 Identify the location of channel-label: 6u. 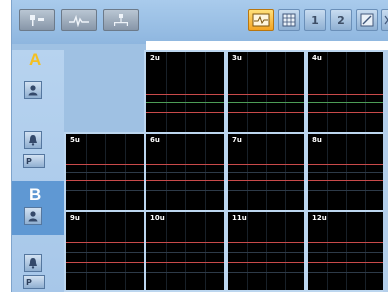
(155, 140).